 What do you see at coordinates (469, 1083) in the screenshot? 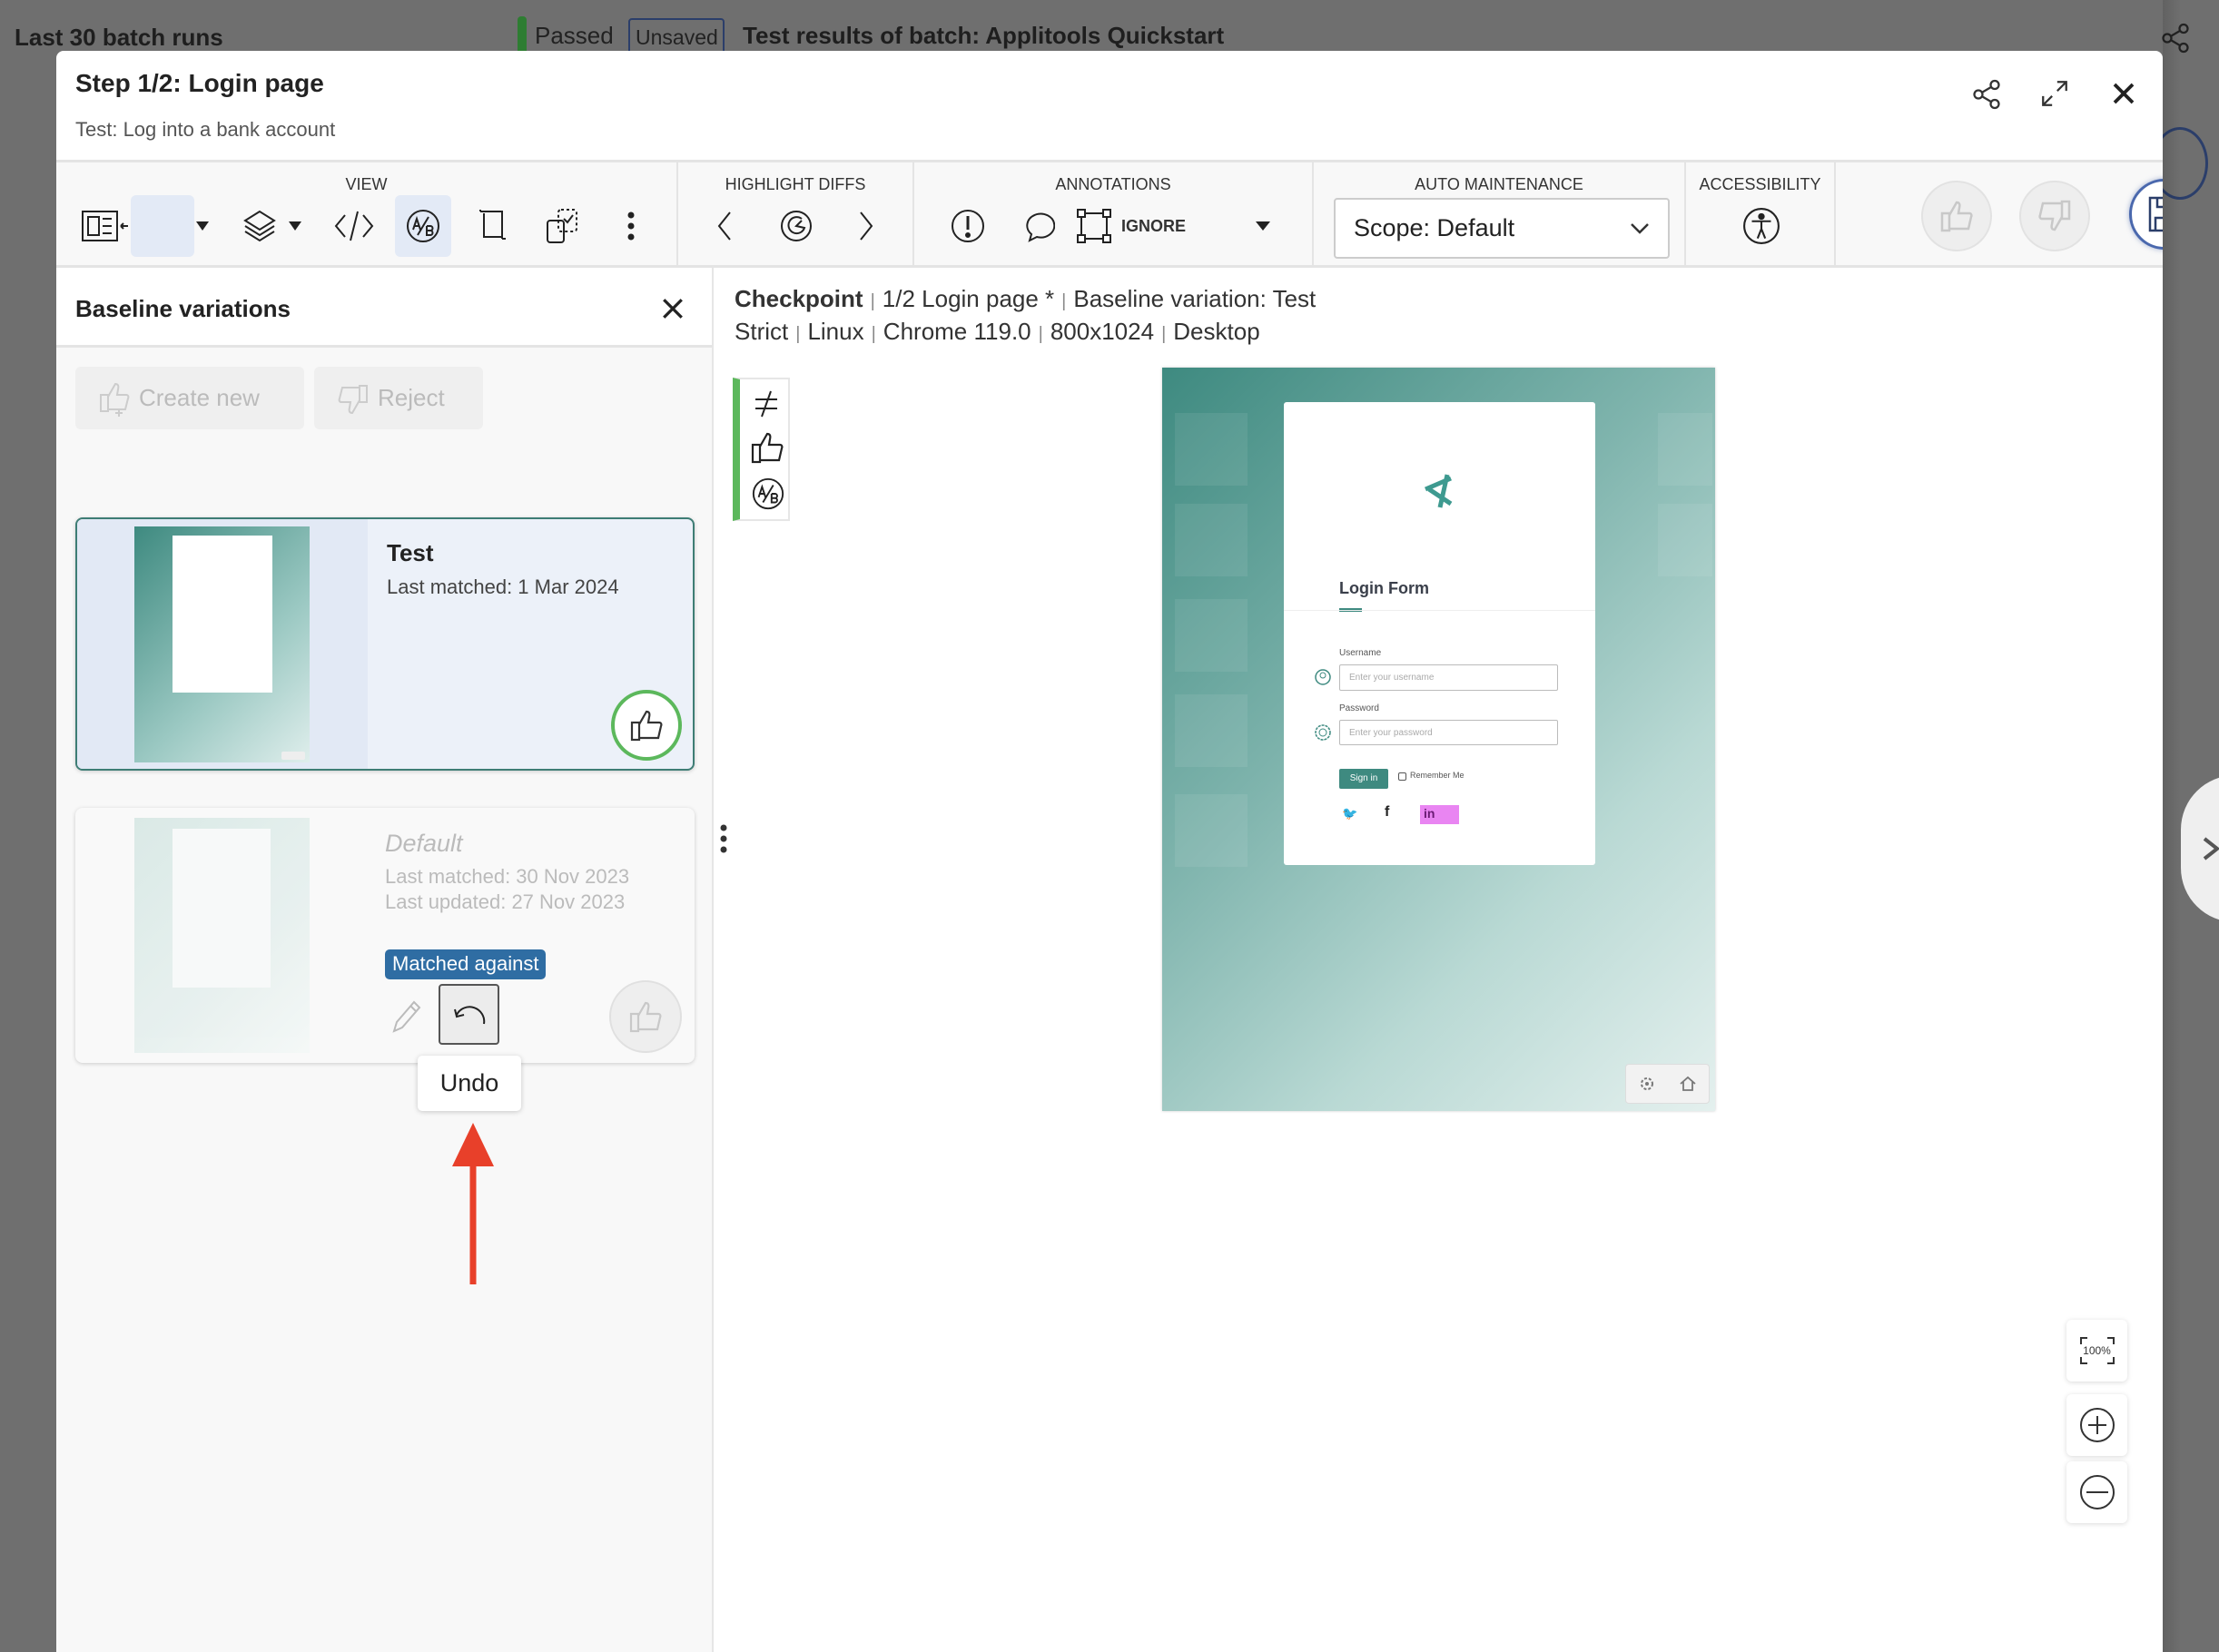
I see `undo-tooltip: Undo` at bounding box center [469, 1083].